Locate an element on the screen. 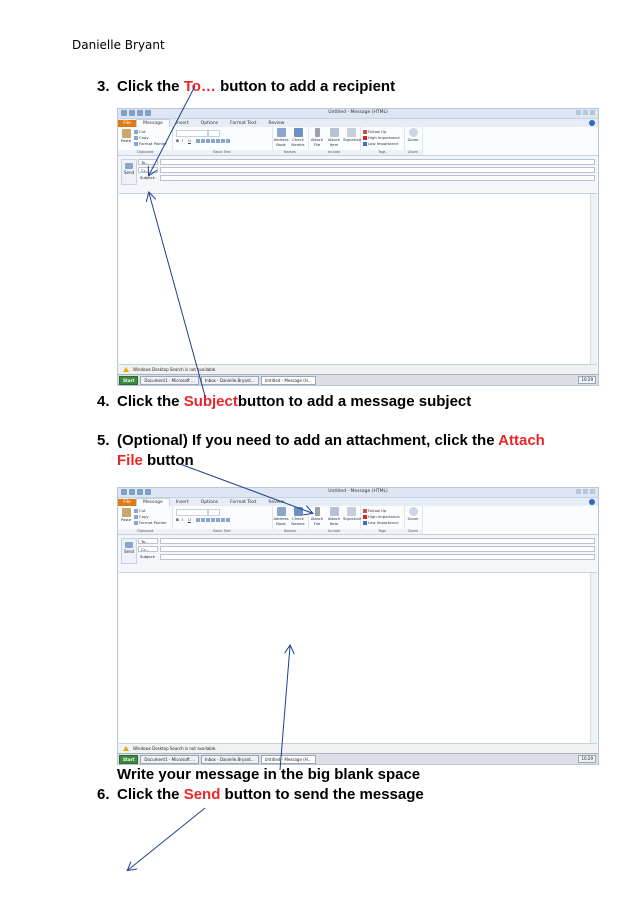 This screenshot has width=638, height=902. arrow-send-button is located at coordinates (167, 838).